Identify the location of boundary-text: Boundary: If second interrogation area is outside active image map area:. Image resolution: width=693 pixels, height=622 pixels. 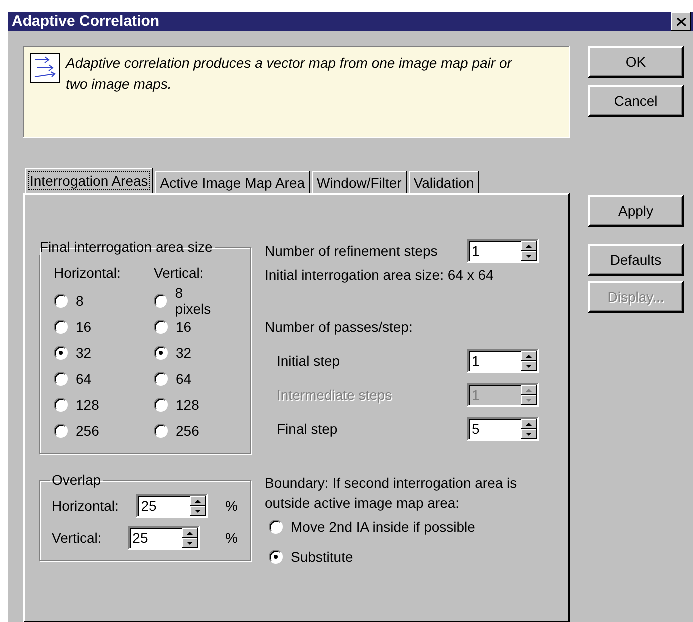
(391, 493).